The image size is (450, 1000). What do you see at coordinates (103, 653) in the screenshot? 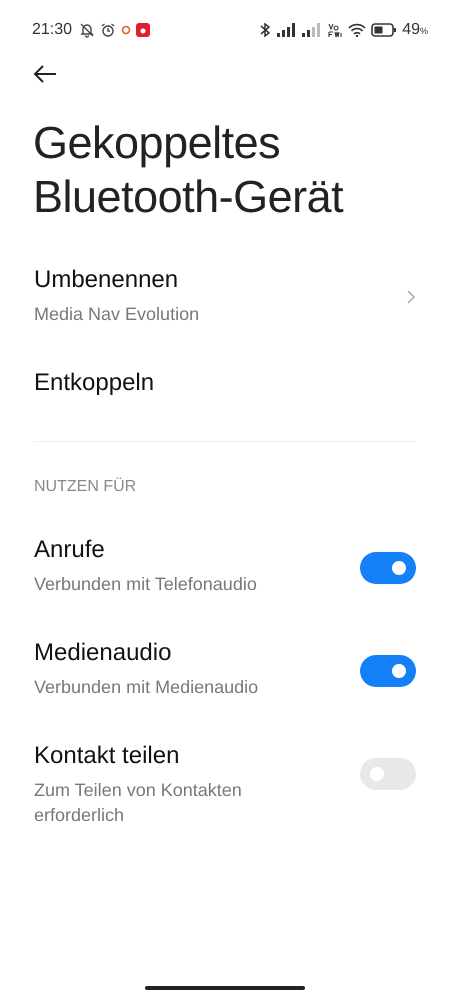
I see `profile-label: Medienaudio` at bounding box center [103, 653].